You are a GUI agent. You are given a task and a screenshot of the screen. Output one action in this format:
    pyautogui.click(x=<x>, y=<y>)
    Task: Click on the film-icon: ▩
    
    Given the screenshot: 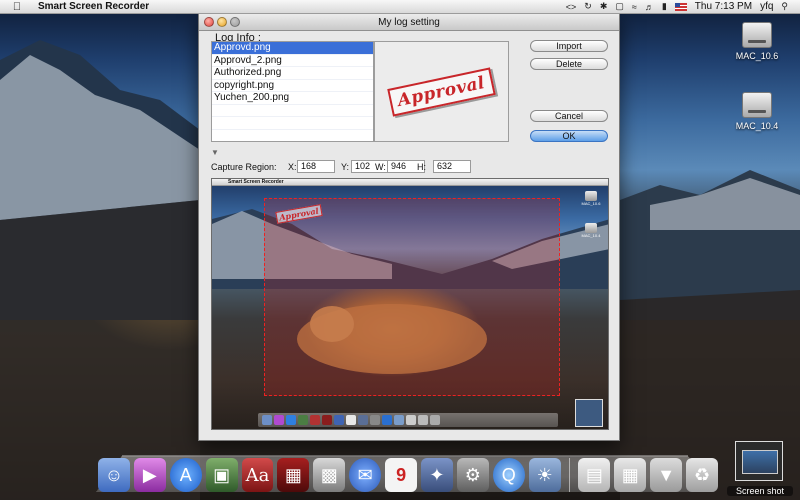 What is the action you would take?
    pyautogui.click(x=329, y=475)
    